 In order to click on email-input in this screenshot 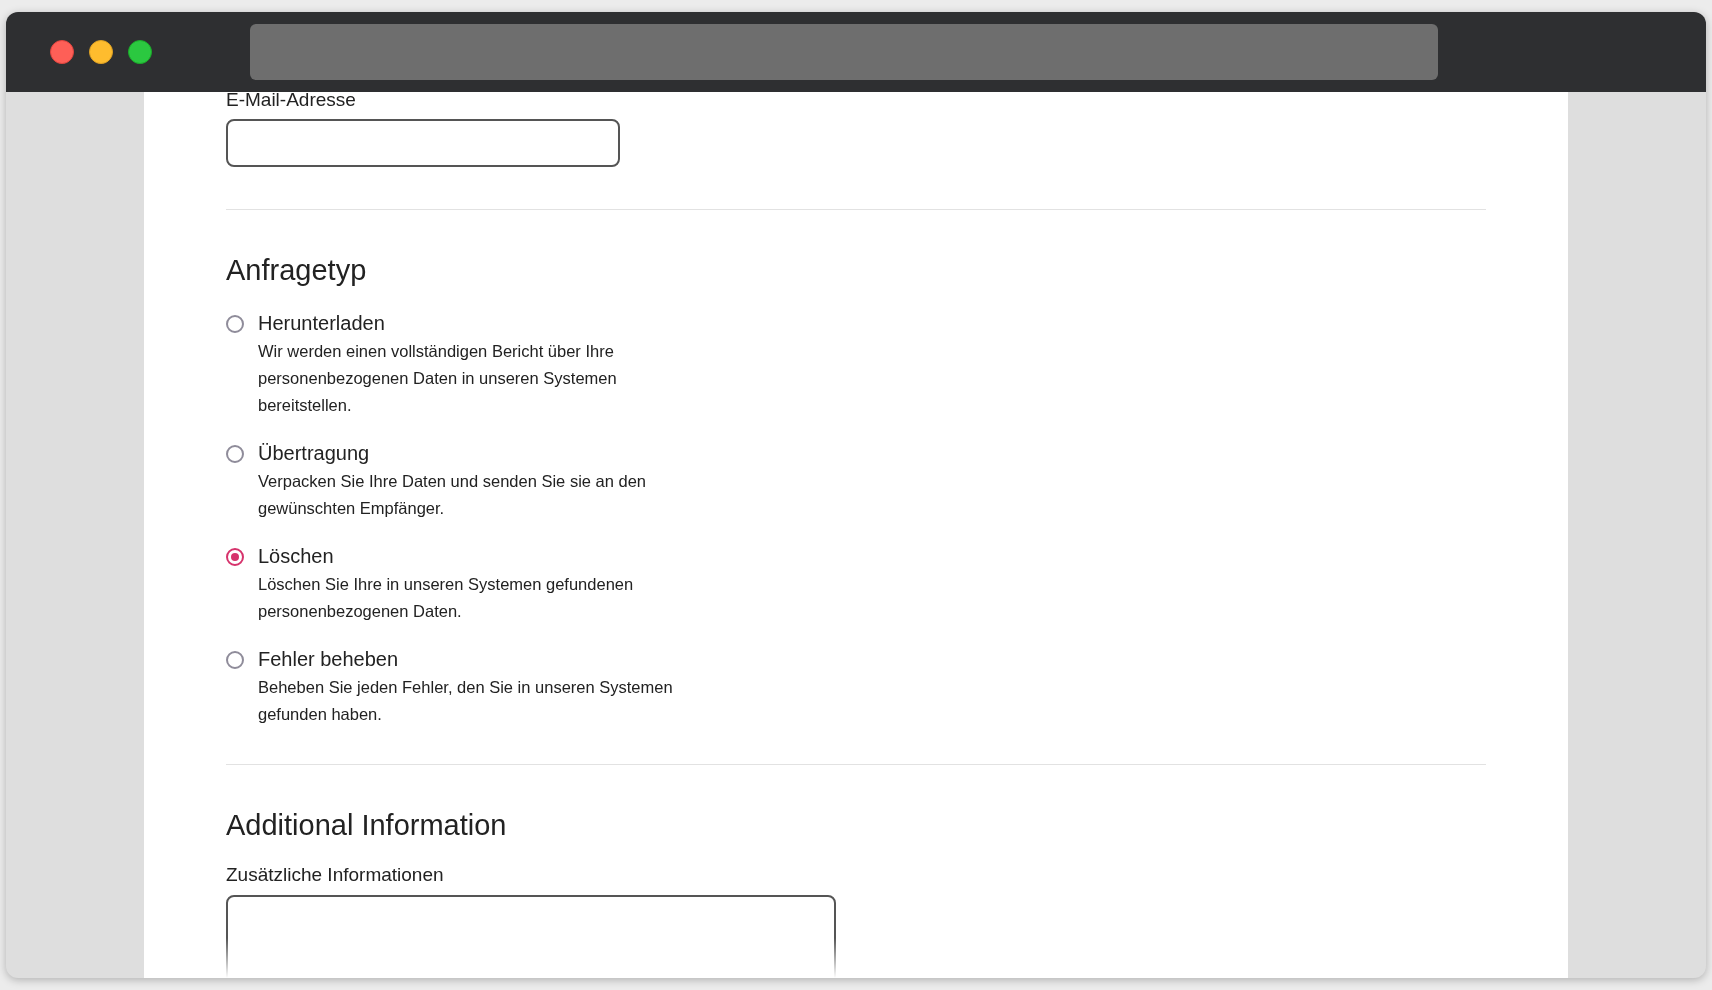, I will do `click(423, 143)`.